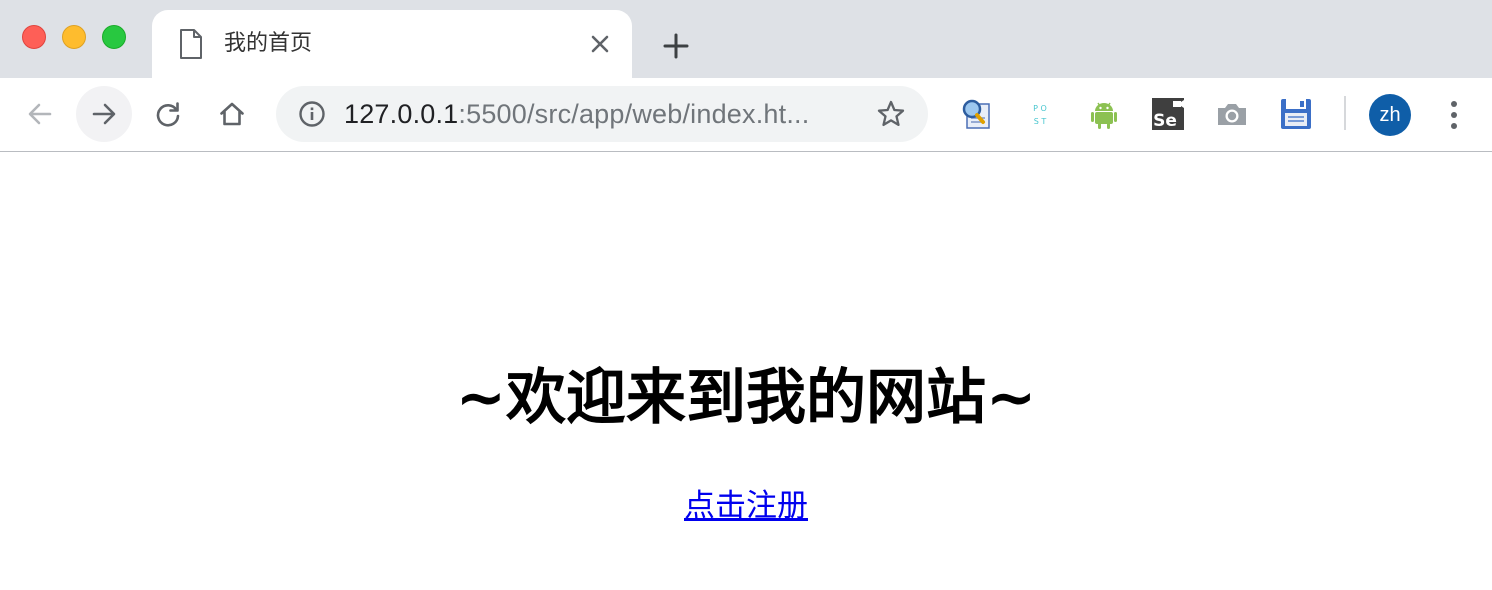 This screenshot has width=1492, height=590. Describe the element at coordinates (746, 398) in the screenshot. I see `page-heading: ~欢迎来到我的网站~` at that location.